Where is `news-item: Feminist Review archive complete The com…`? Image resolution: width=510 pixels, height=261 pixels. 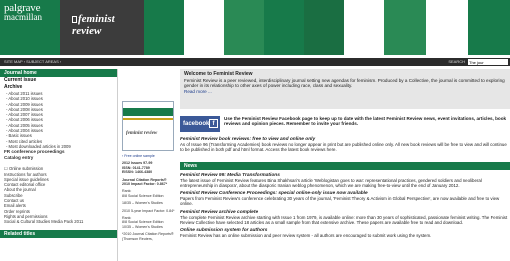
news-item: Feminist Review archive complete The com… is located at coordinates (345, 217).